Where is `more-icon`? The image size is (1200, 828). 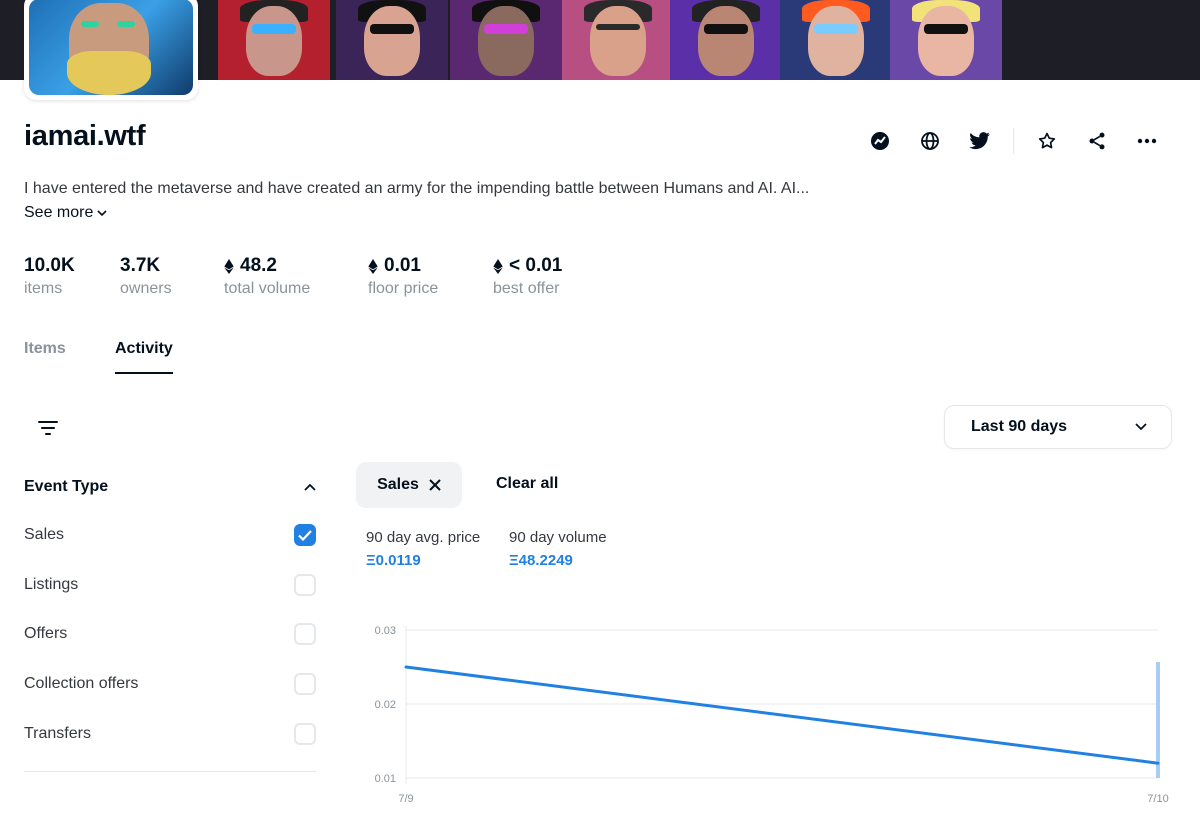
more-icon is located at coordinates (1147, 141).